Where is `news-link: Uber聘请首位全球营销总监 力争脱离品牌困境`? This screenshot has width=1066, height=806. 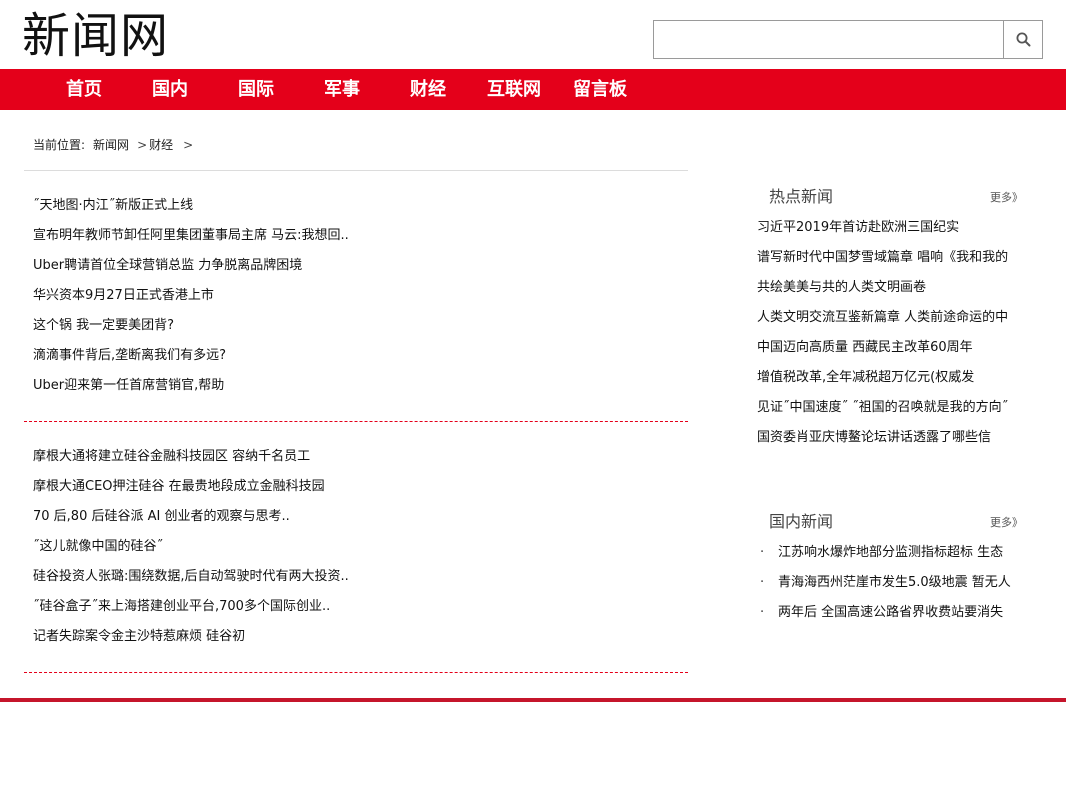
news-link: Uber聘请首位全球营销总监 力争脱离品牌困境 is located at coordinates (191, 266).